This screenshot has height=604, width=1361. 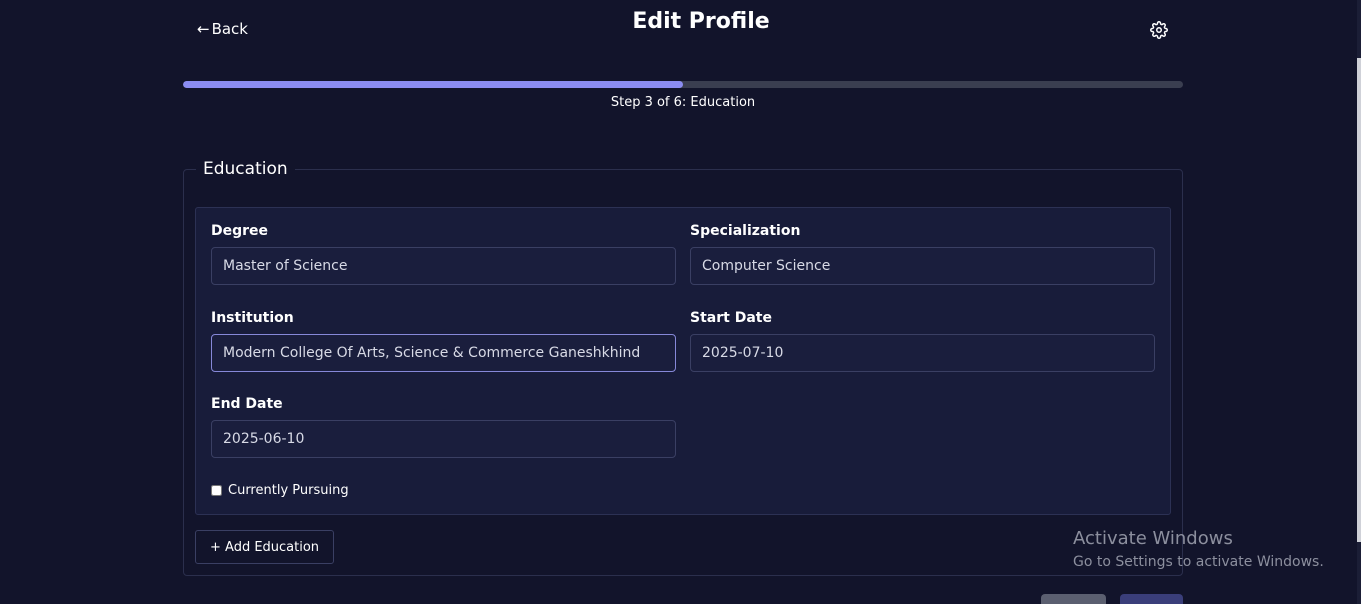 What do you see at coordinates (265, 547) in the screenshot?
I see `add-education-button: + Add Education` at bounding box center [265, 547].